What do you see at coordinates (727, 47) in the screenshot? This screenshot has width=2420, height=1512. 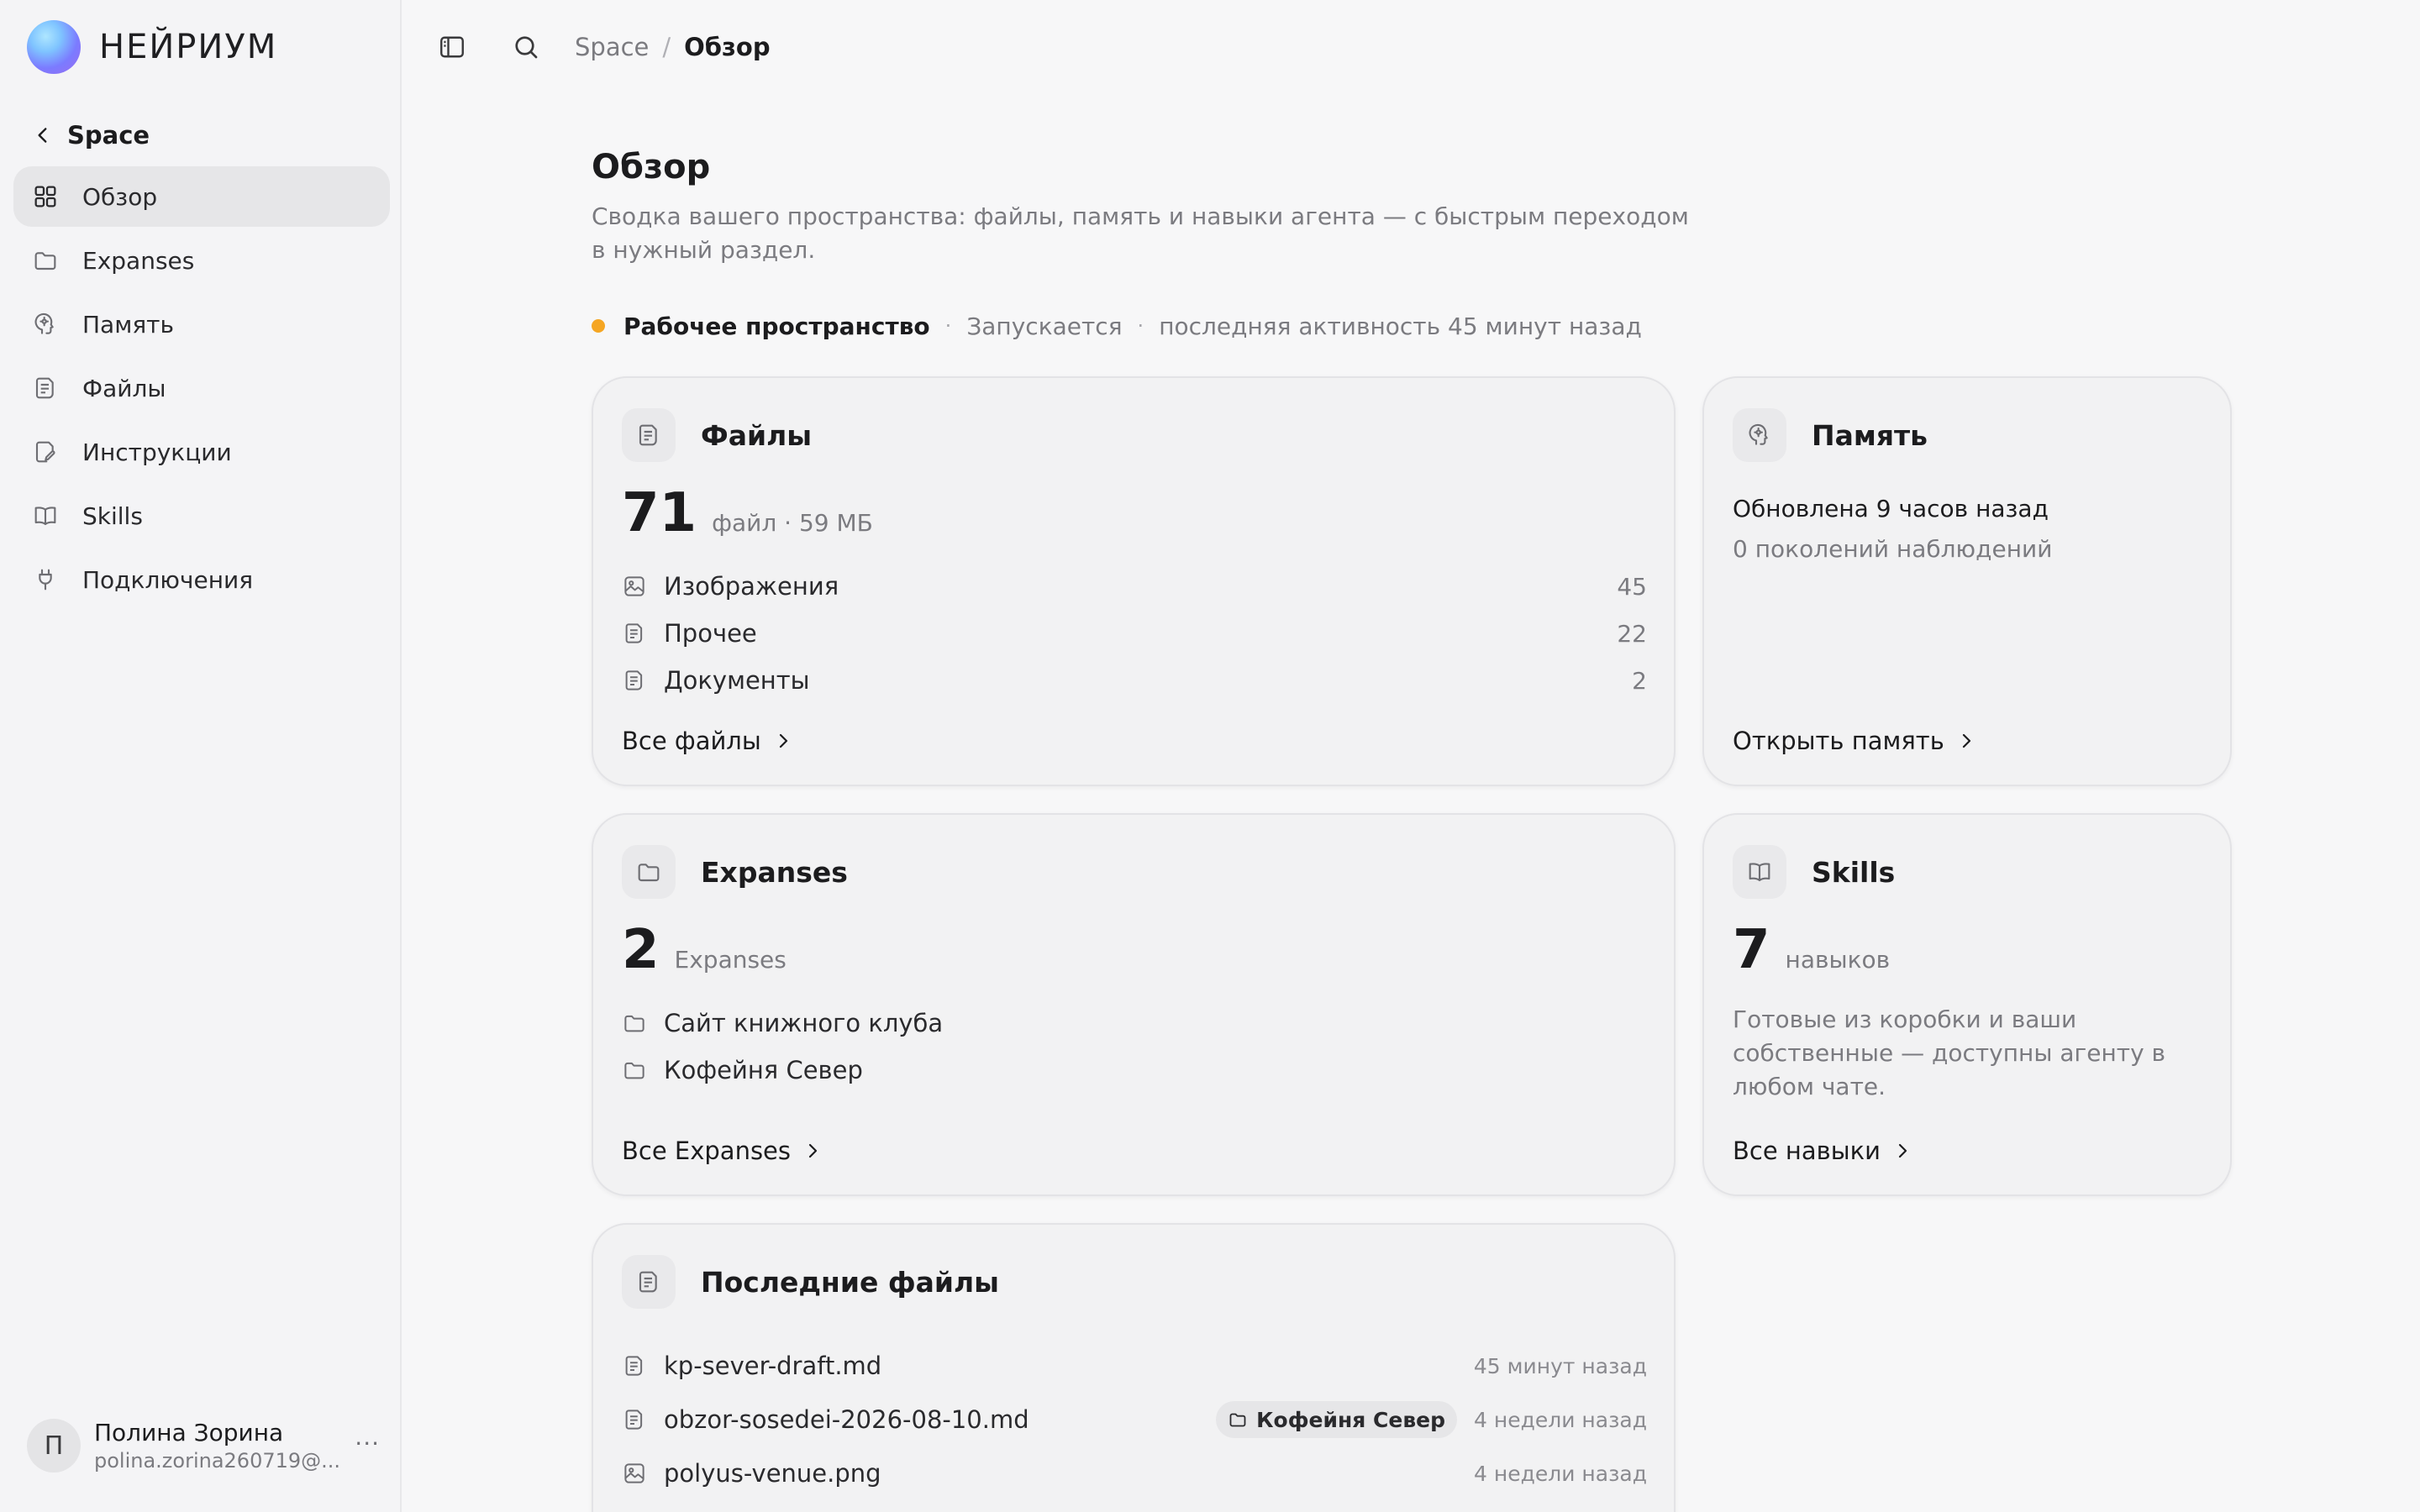 I see `breadcrumb-current: Обзор` at bounding box center [727, 47].